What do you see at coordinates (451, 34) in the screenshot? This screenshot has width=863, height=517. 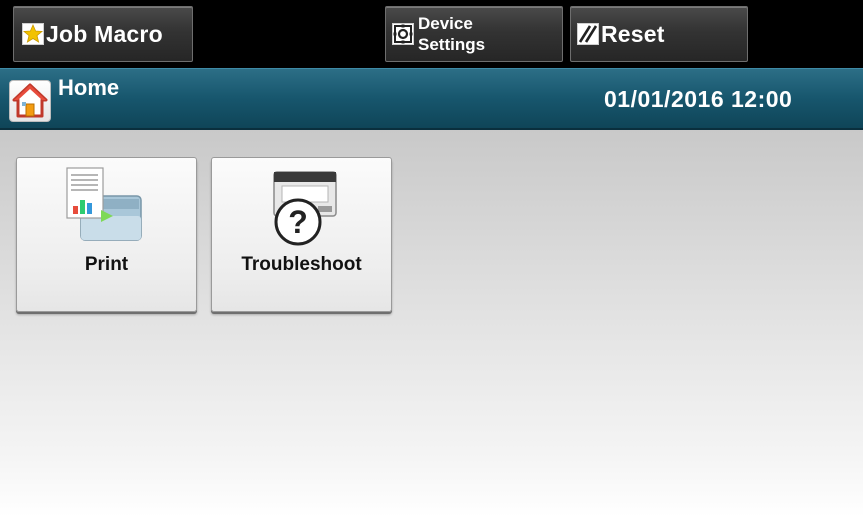 I see `device-settings-label: Device Settings` at bounding box center [451, 34].